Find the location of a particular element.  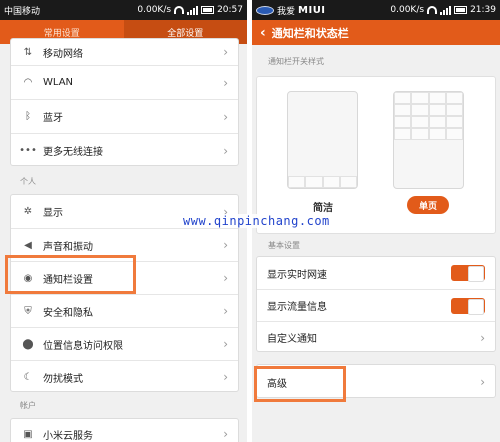

miui-logo: MIUI is located at coordinates (312, 10).